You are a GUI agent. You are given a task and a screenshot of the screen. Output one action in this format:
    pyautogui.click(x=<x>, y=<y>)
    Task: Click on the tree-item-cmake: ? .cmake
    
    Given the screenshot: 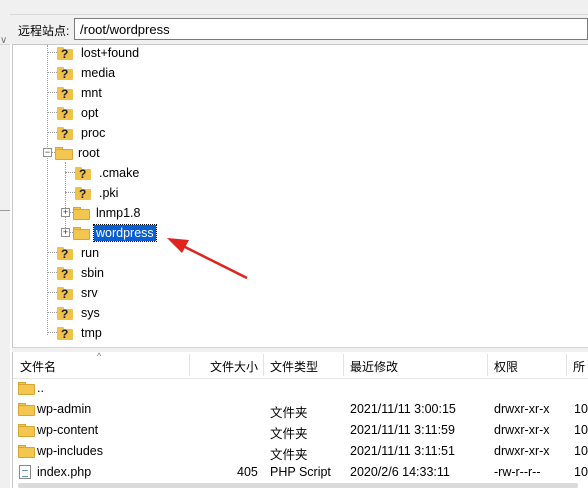 What is the action you would take?
    pyautogui.click(x=108, y=173)
    